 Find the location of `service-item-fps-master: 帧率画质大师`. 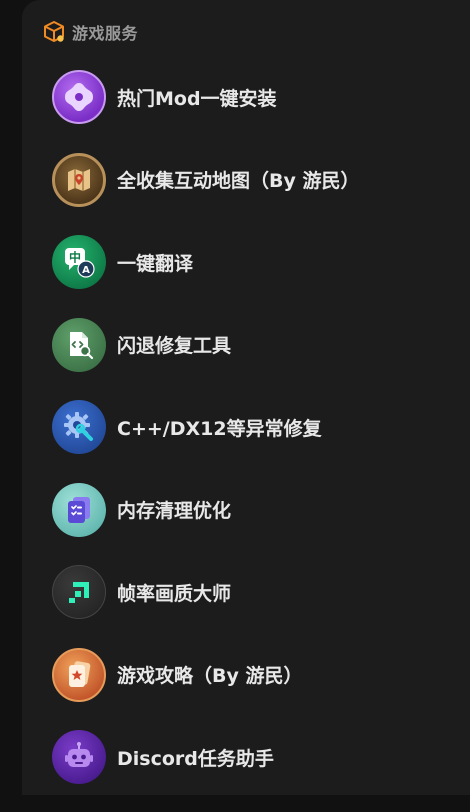

service-item-fps-master: 帧率画质大师 is located at coordinates (257, 592).